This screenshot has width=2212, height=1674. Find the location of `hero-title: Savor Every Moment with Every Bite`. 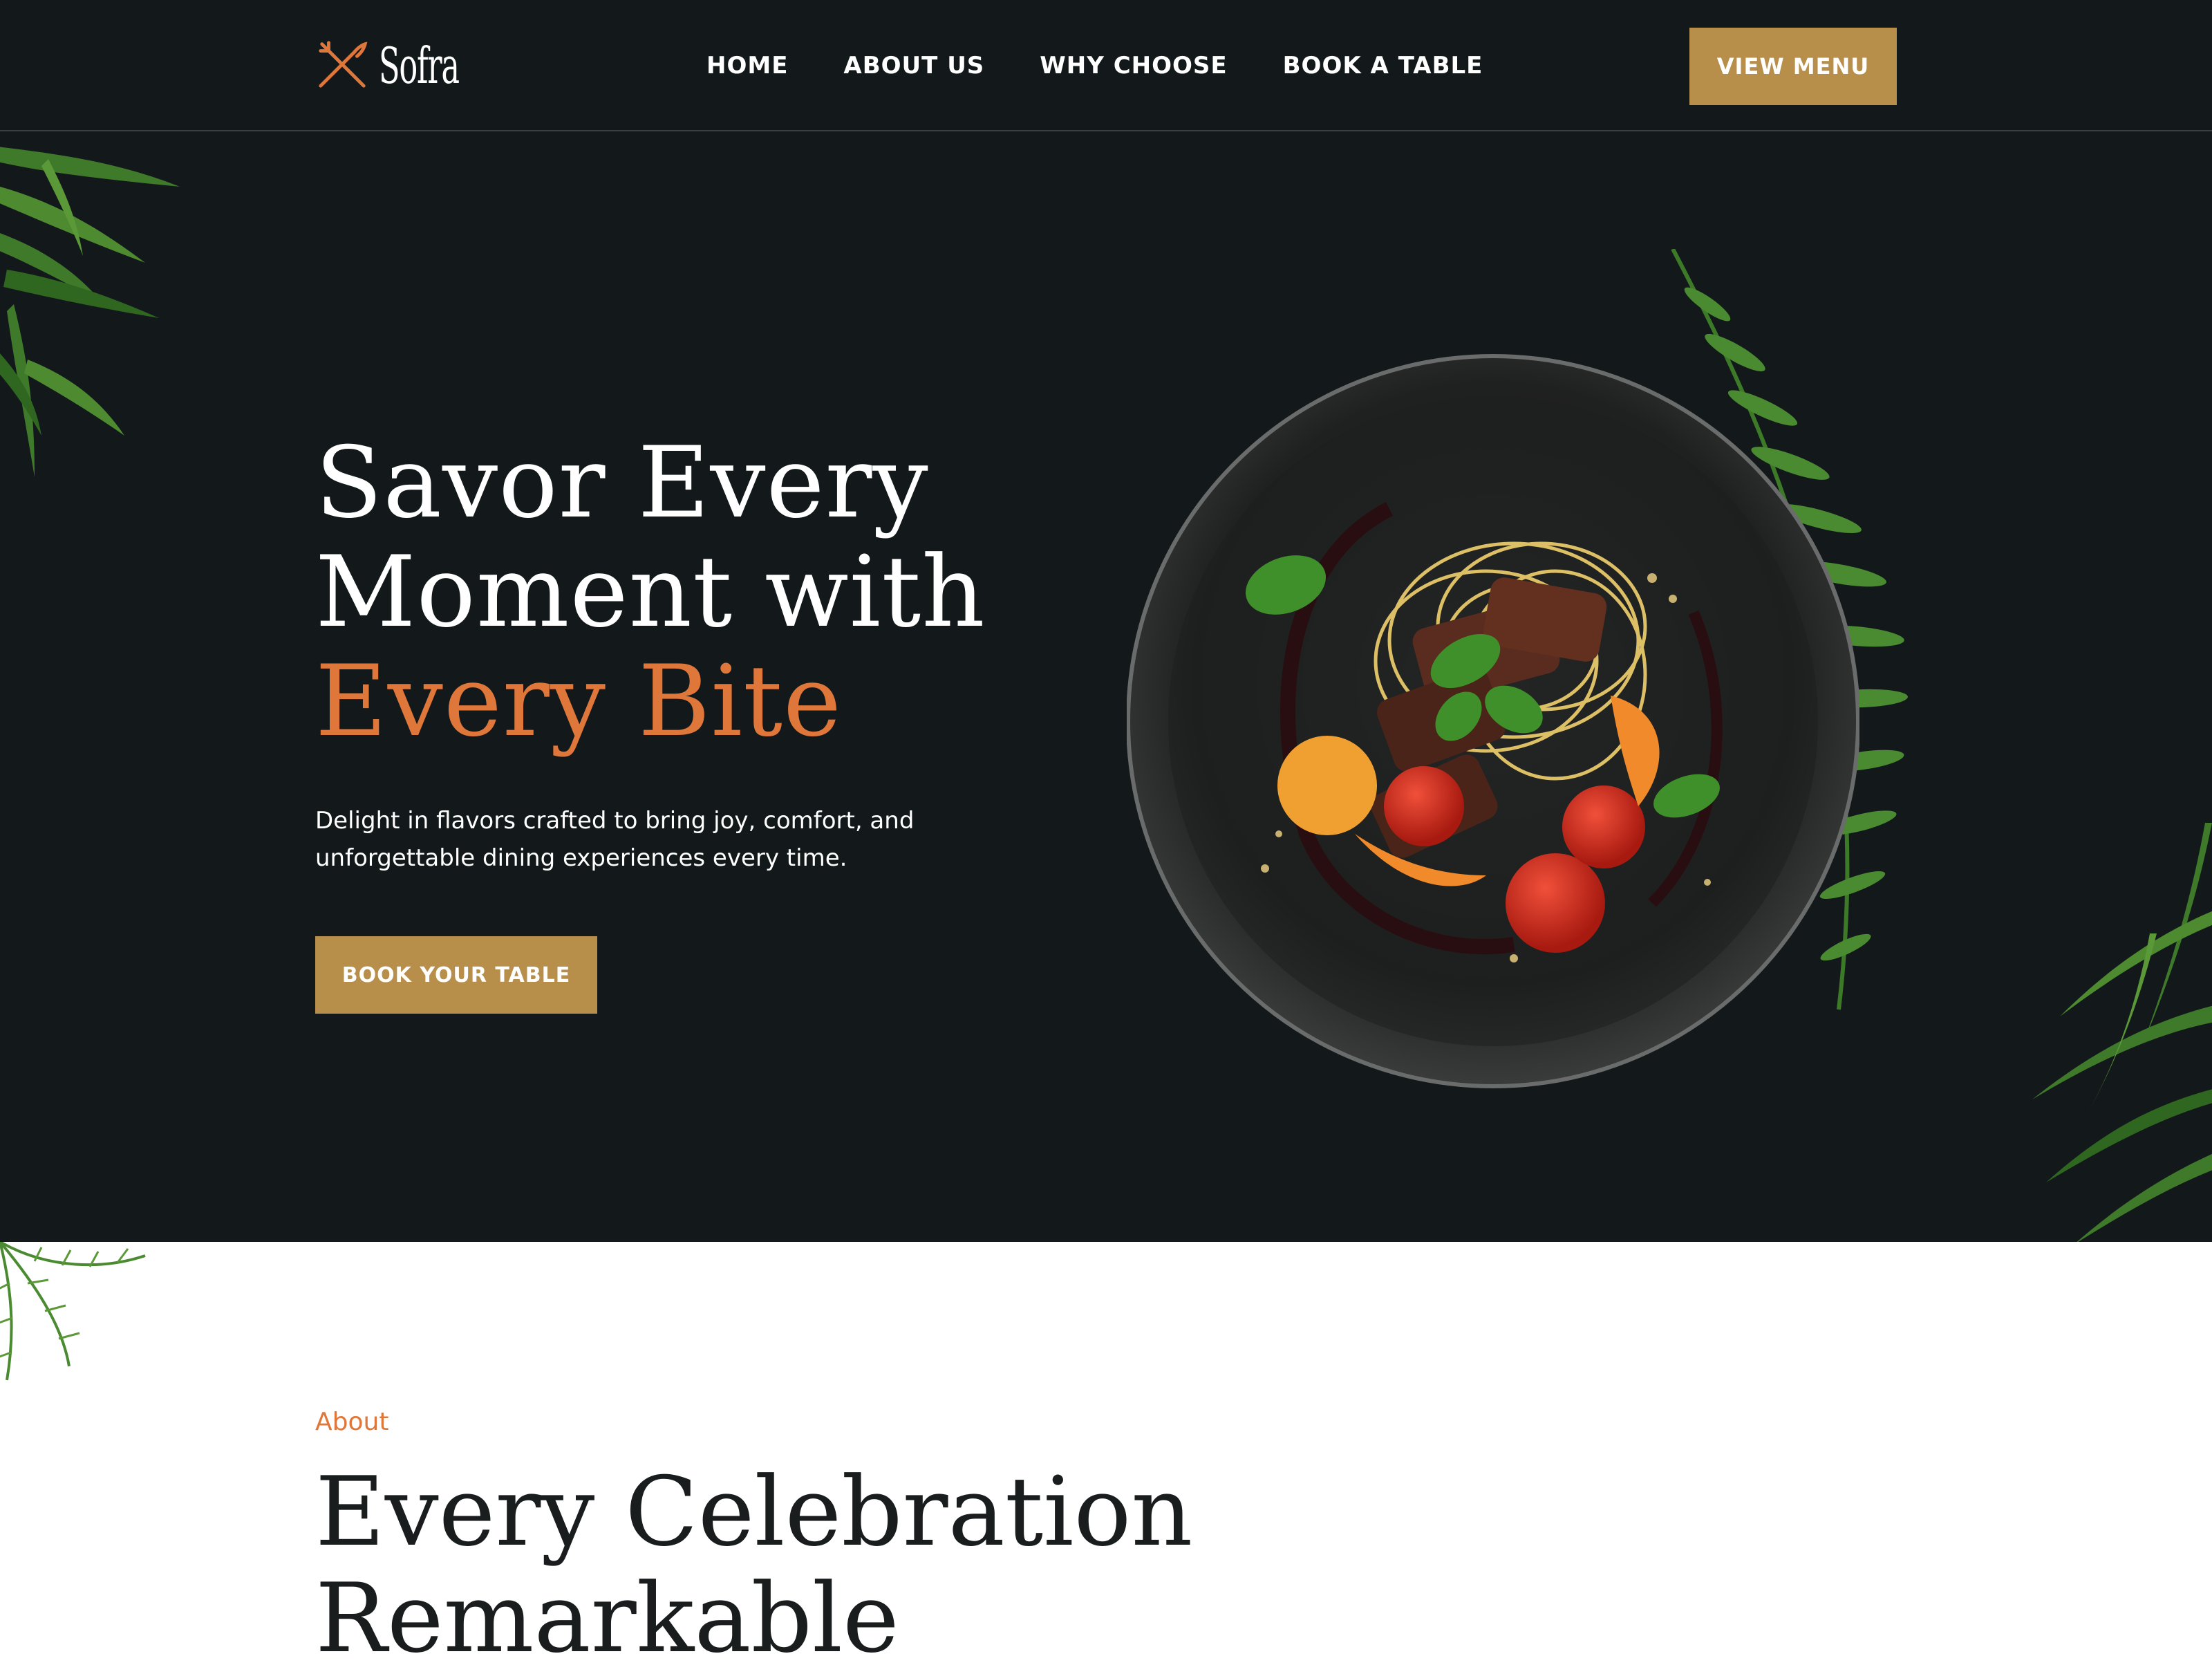

hero-title: Savor Every Moment with Every Bite is located at coordinates (650, 592).